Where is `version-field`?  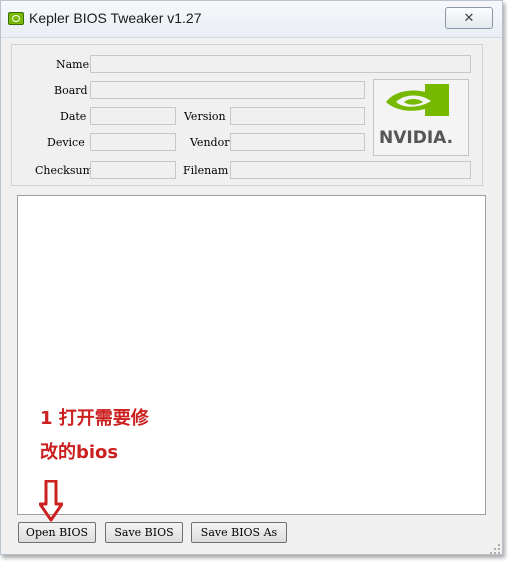 version-field is located at coordinates (297, 116).